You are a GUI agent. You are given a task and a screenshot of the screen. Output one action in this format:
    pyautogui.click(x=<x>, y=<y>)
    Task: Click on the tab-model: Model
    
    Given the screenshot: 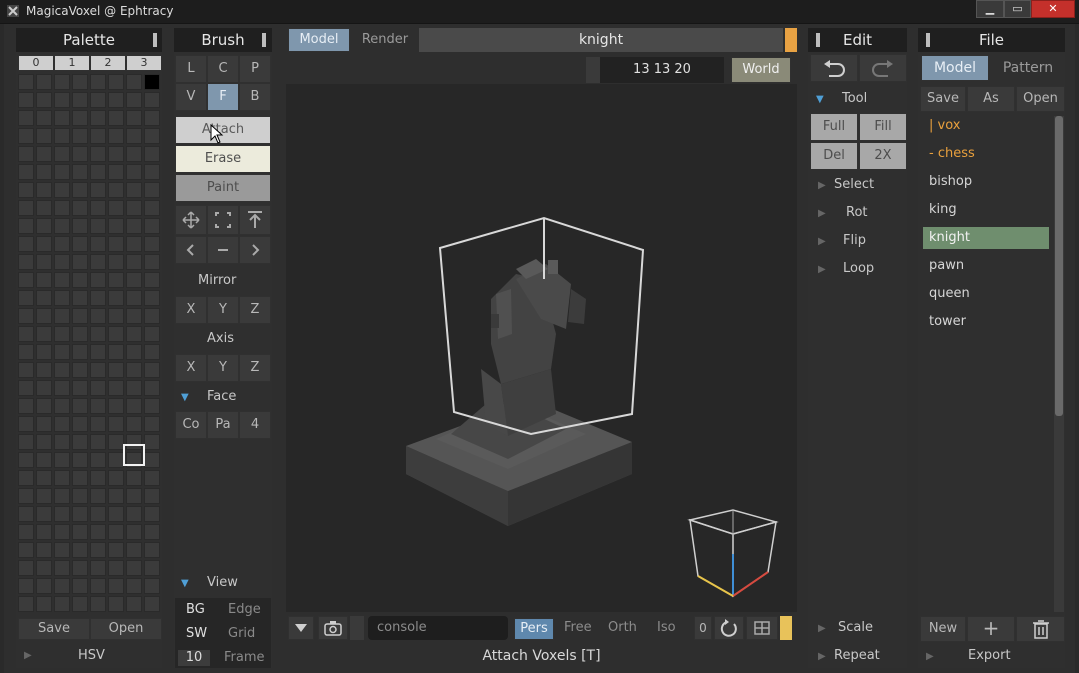 What is the action you would take?
    pyautogui.click(x=319, y=40)
    